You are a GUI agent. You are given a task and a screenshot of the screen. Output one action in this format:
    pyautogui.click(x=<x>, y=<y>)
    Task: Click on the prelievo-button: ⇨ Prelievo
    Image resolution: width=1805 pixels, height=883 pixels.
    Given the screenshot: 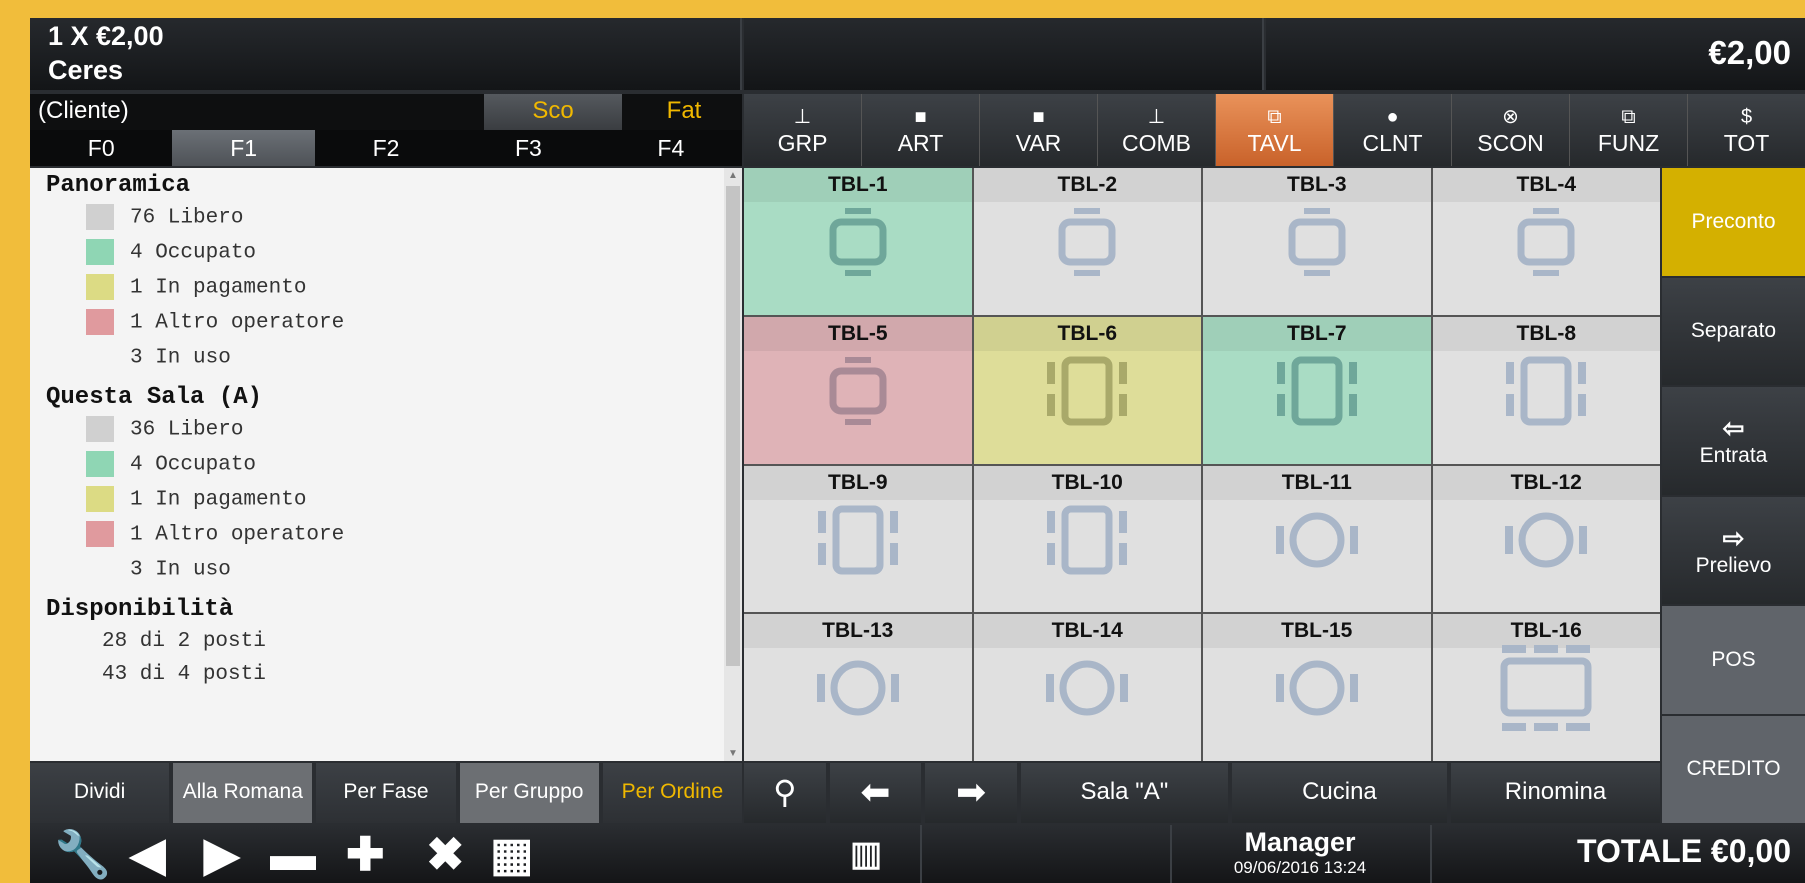 What is the action you would take?
    pyautogui.click(x=1733, y=550)
    